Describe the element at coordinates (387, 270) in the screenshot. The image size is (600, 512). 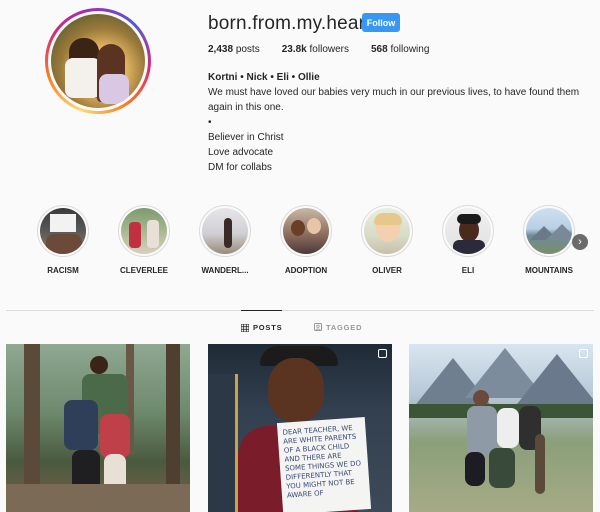
I see `highlight-label: OLIVER` at that location.